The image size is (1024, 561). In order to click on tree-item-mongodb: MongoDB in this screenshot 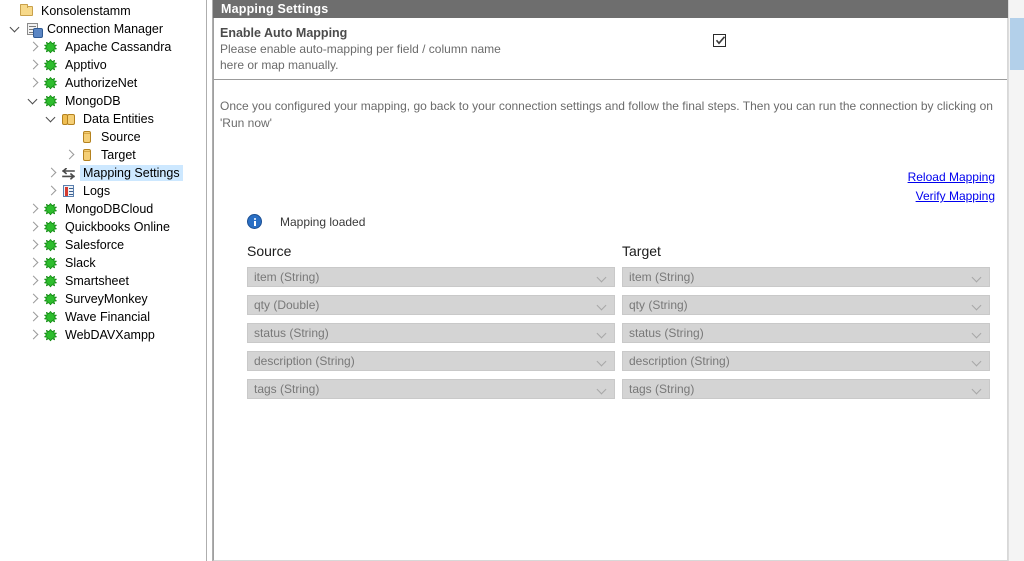, I will do `click(103, 101)`.